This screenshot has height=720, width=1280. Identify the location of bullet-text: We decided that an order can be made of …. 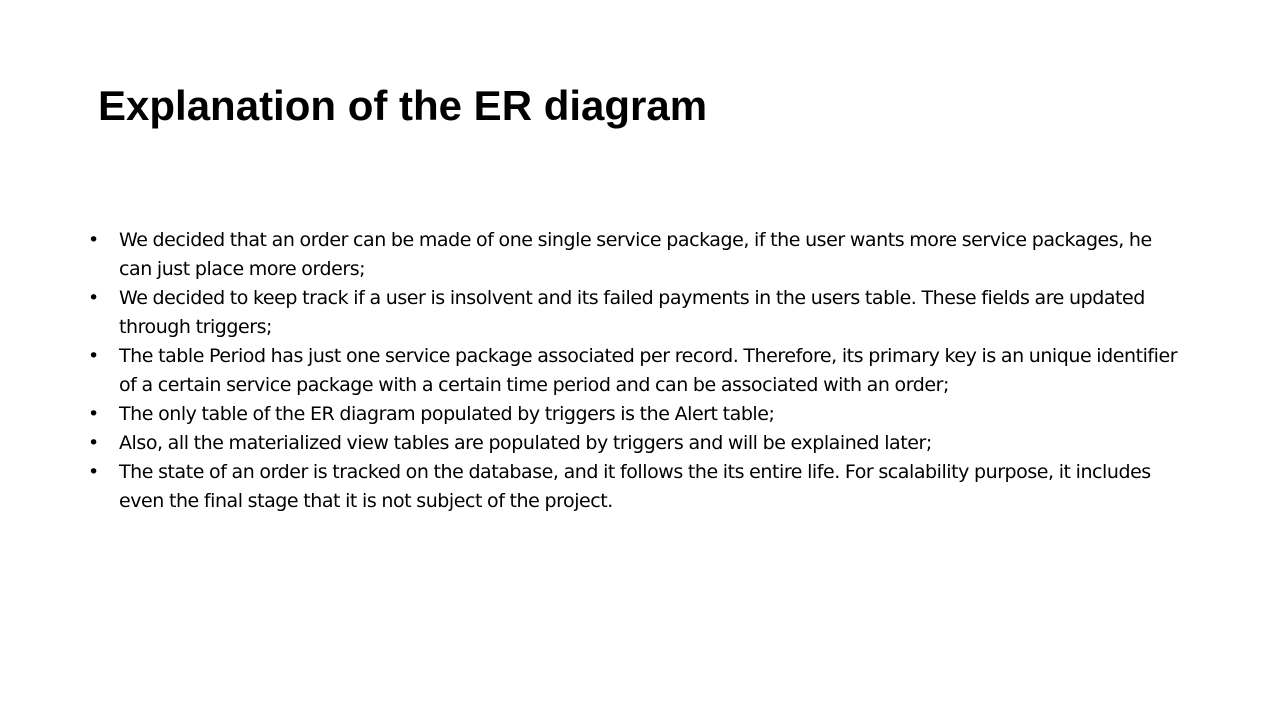
(635, 254).